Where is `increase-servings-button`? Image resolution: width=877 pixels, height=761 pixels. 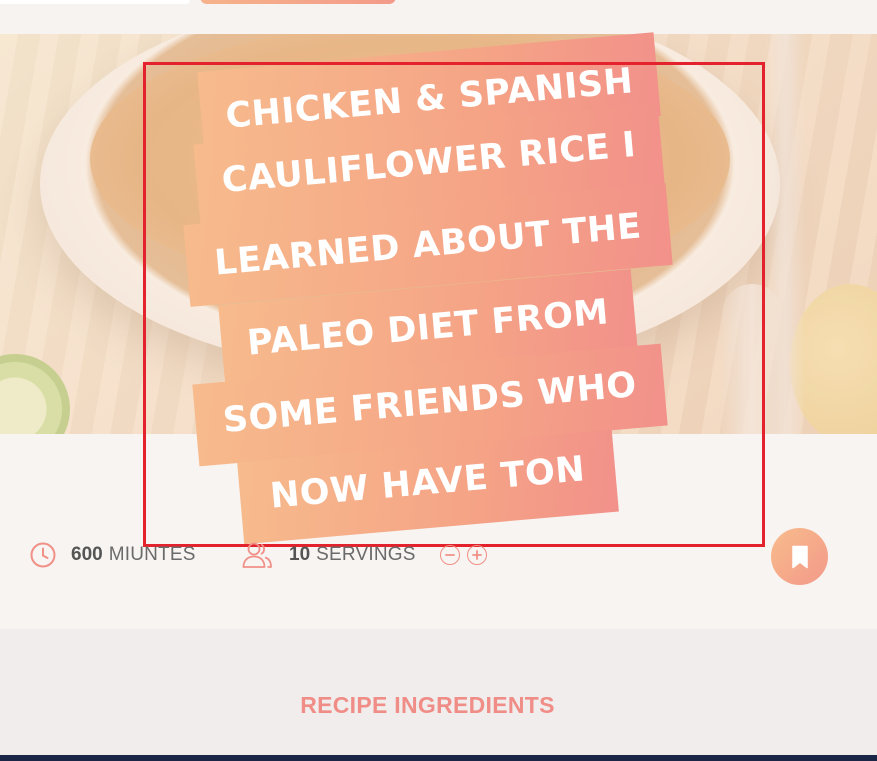
increase-servings-button is located at coordinates (477, 555).